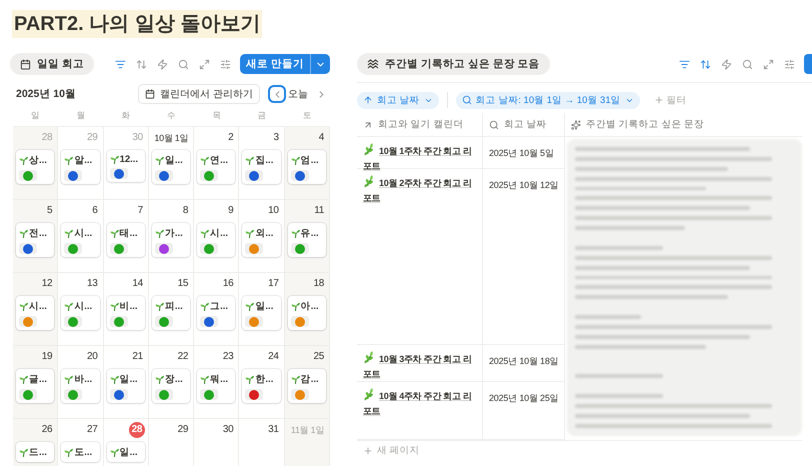 The width and height of the screenshot is (812, 466). What do you see at coordinates (136, 430) in the screenshot?
I see `date-number: 28` at bounding box center [136, 430].